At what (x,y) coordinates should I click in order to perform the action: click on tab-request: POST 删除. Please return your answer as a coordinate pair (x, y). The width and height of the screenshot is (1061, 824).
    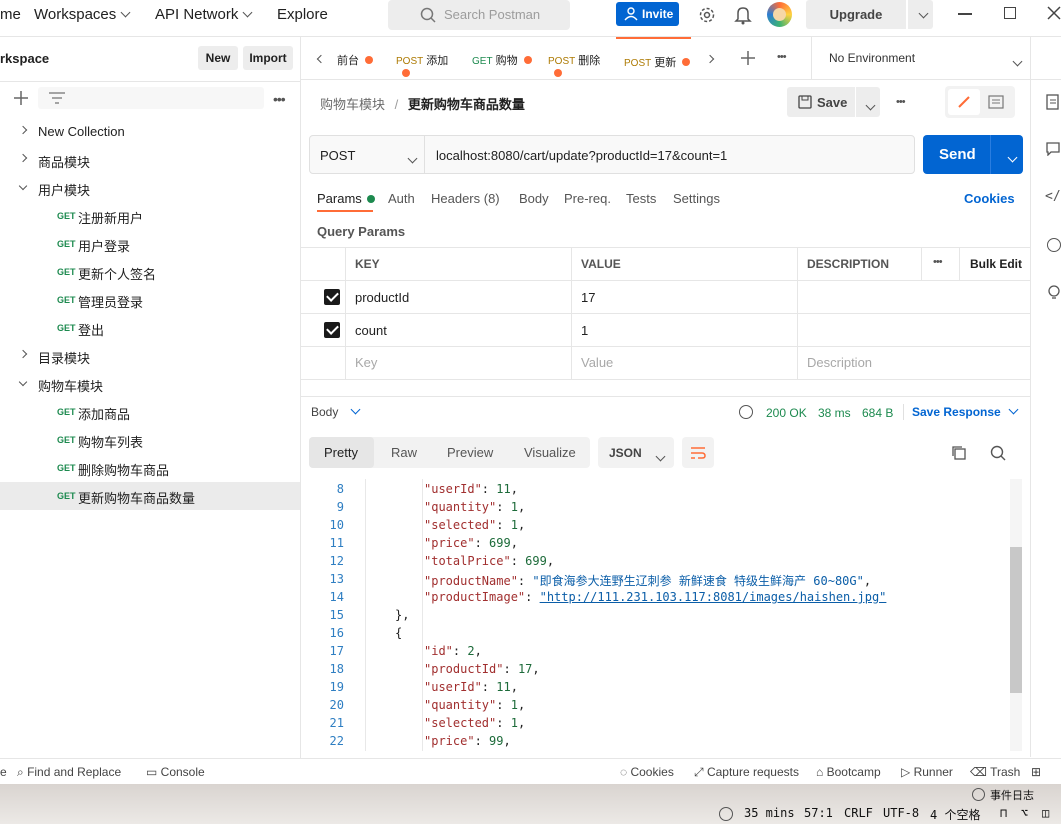
    Looking at the image, I should click on (580, 58).